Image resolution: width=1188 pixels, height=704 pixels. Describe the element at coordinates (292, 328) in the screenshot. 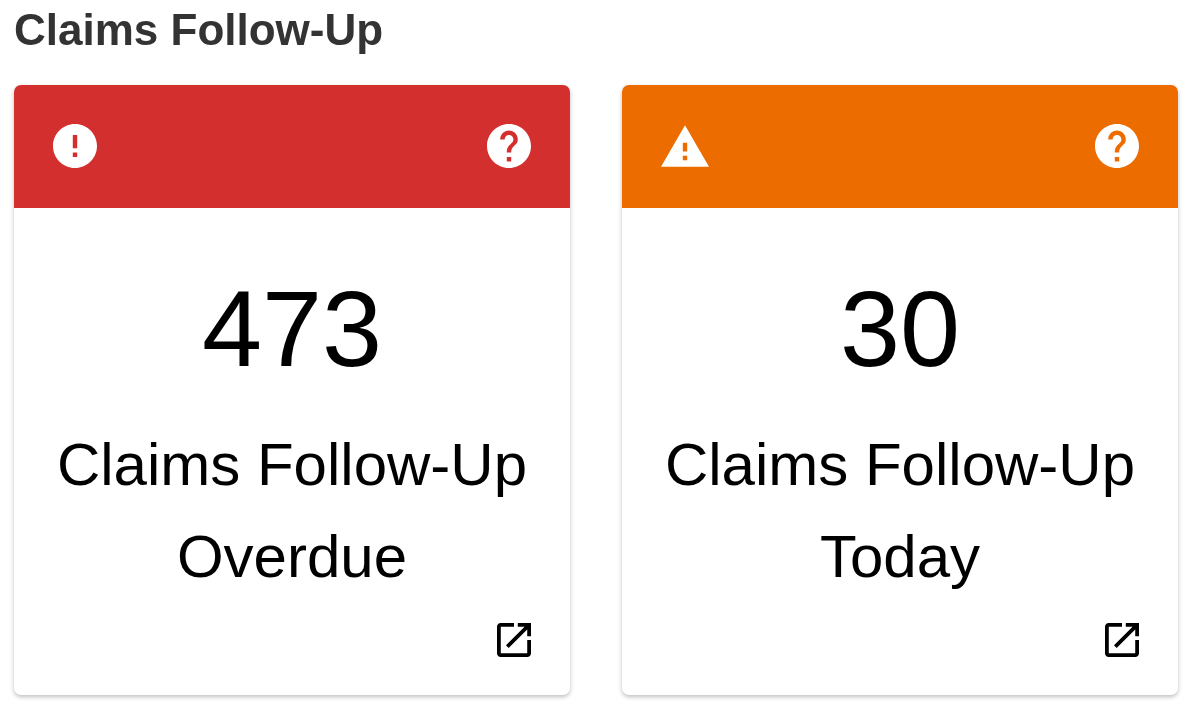

I see `count-value: 473` at that location.